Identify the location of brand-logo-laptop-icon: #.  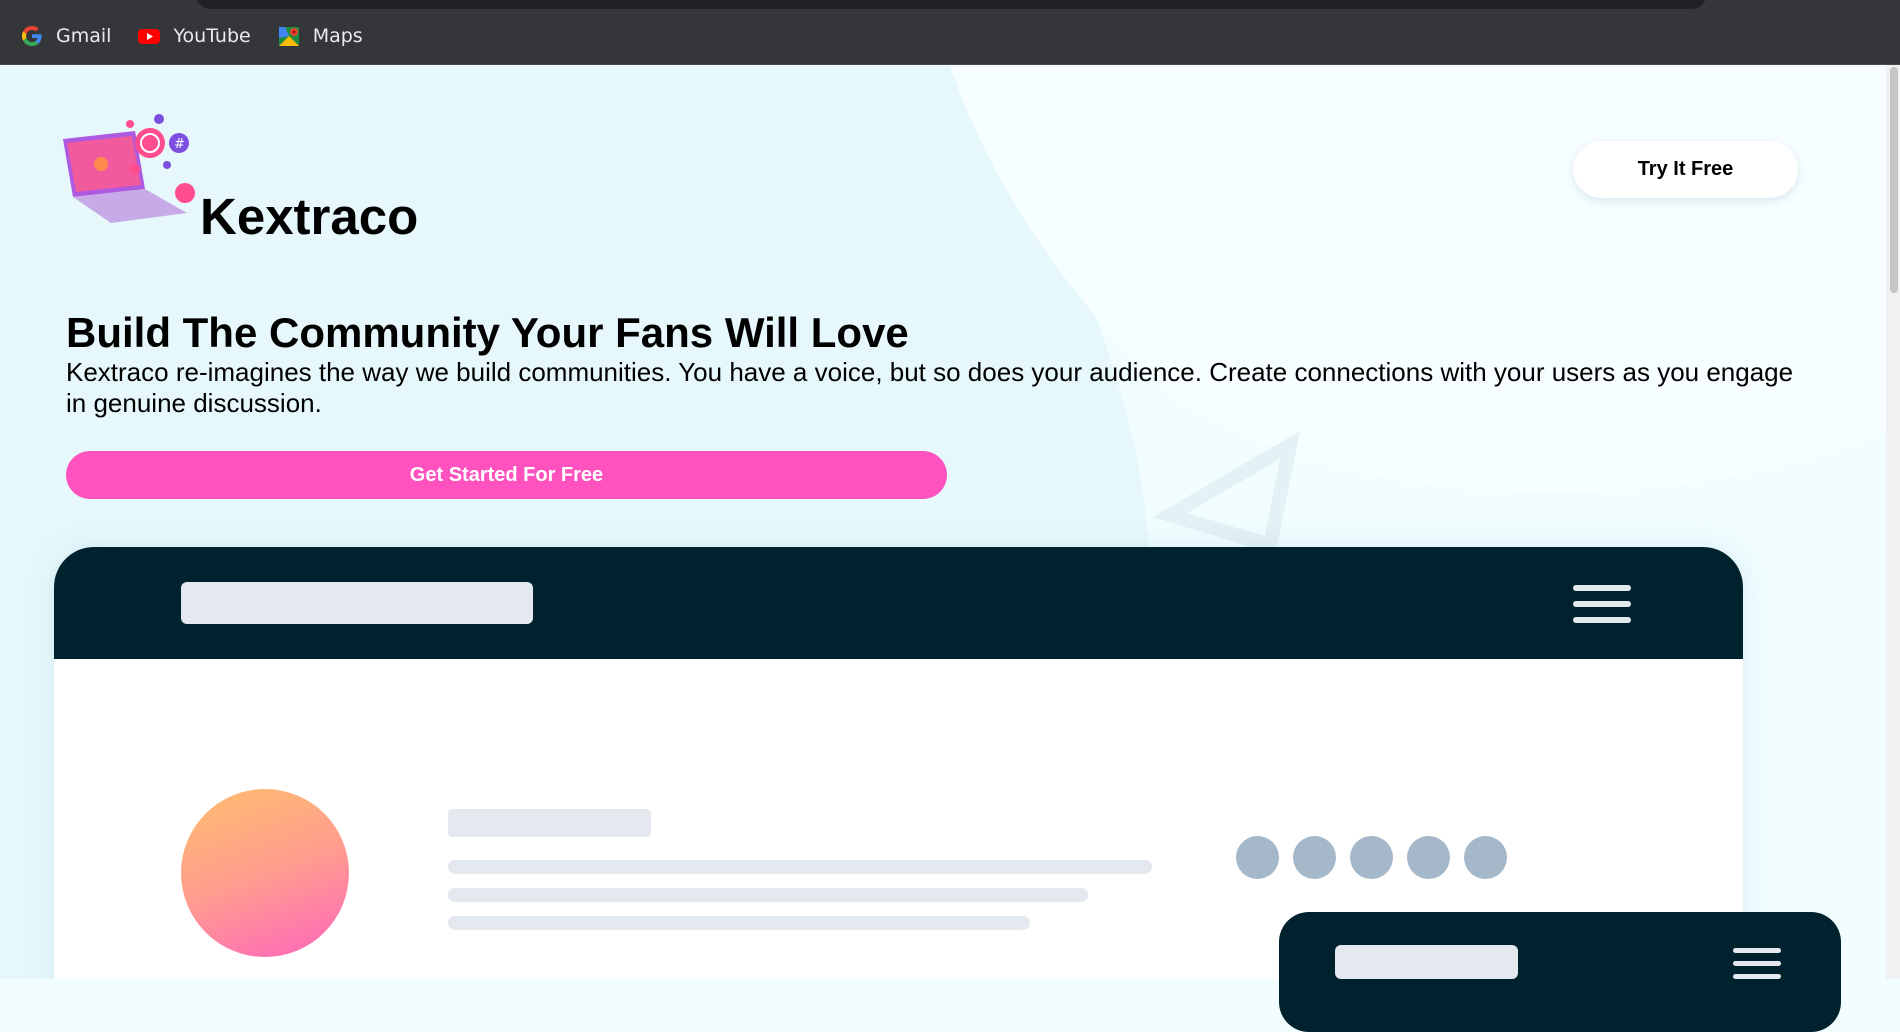
(129, 168).